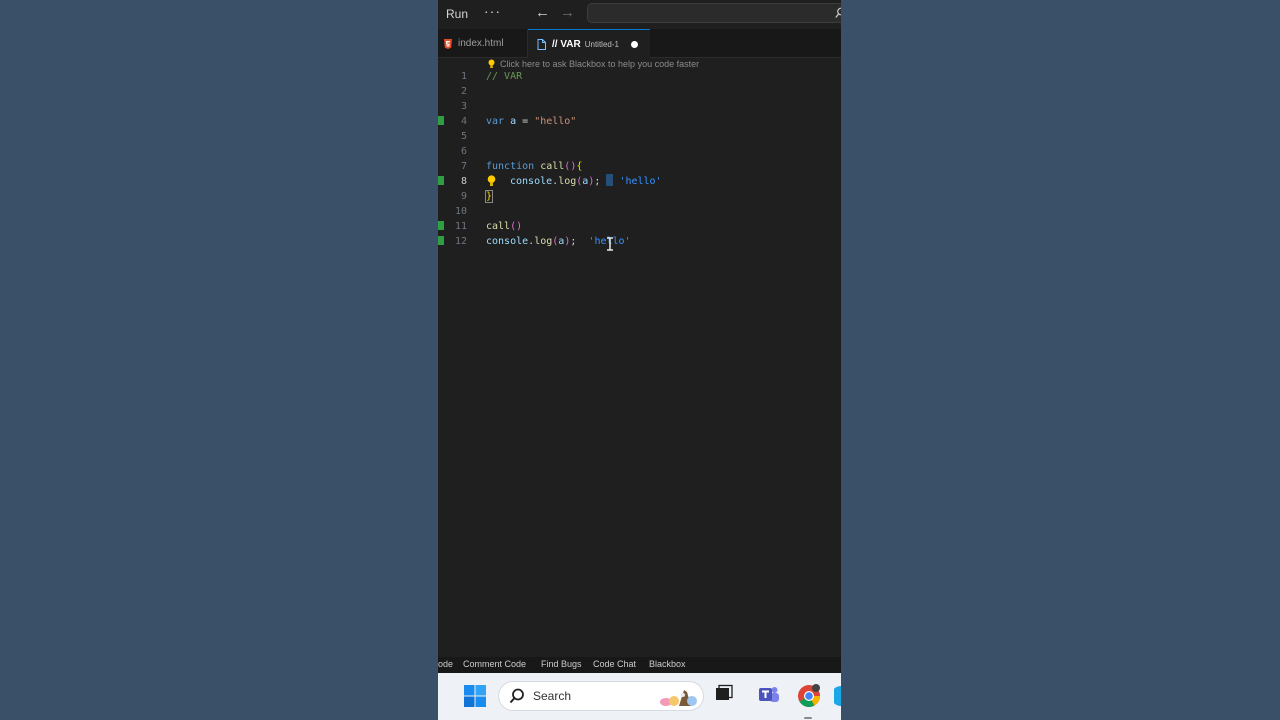  What do you see at coordinates (639, 166) in the screenshot?
I see `code-line: 7 function call(){` at bounding box center [639, 166].